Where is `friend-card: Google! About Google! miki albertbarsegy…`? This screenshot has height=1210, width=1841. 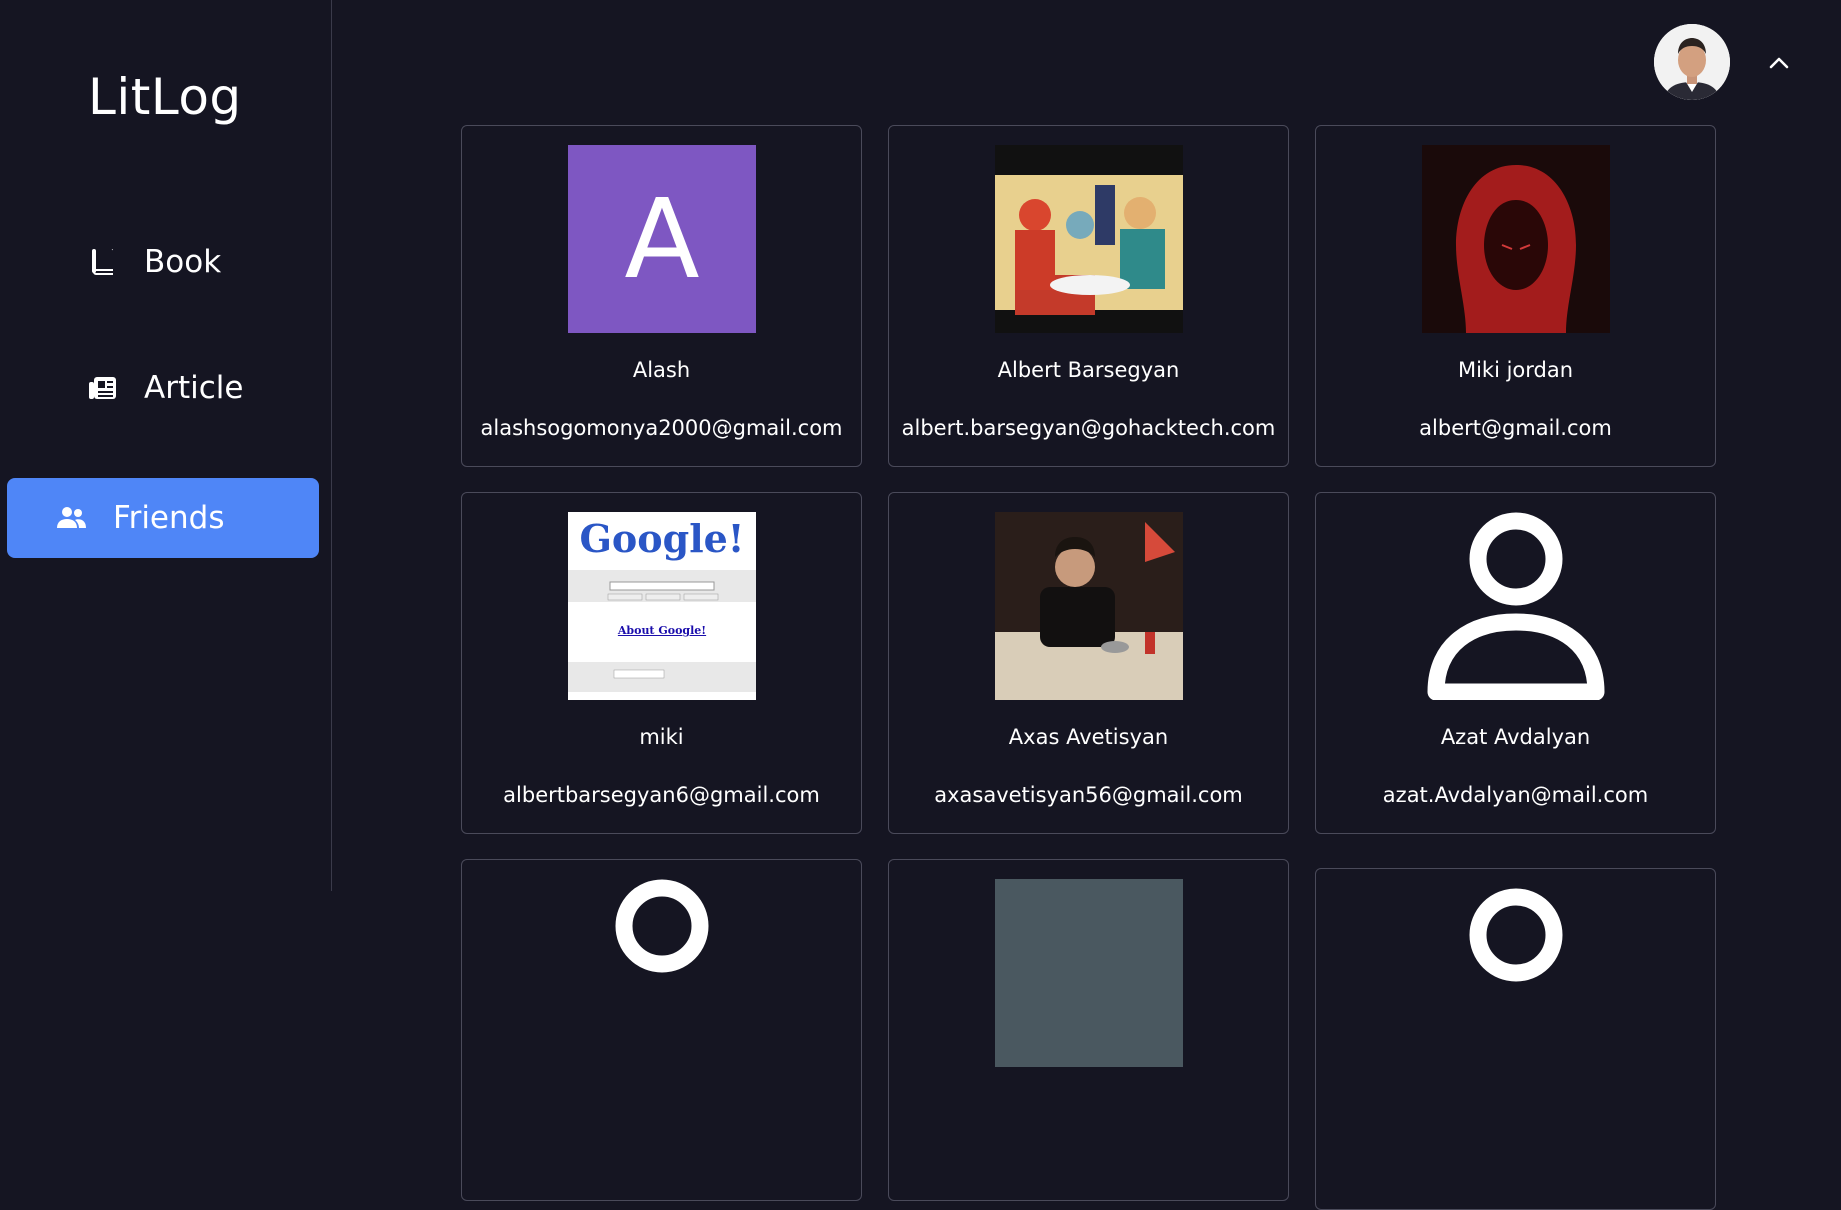 friend-card: Google! About Google! miki albertbarsegy… is located at coordinates (661, 663).